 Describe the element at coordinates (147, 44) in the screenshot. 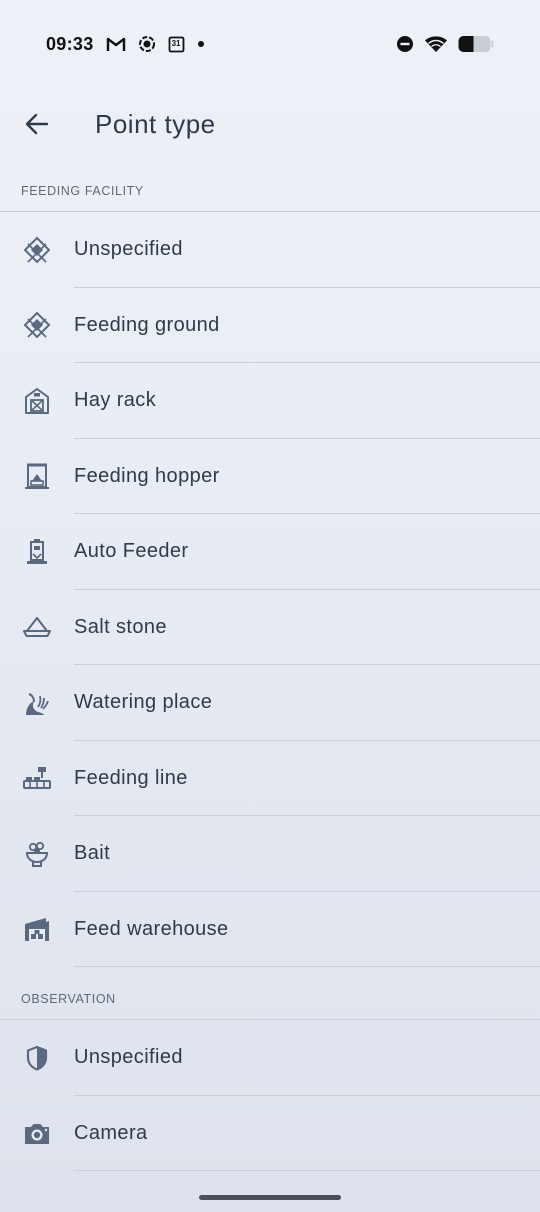

I see `record-icon` at that location.